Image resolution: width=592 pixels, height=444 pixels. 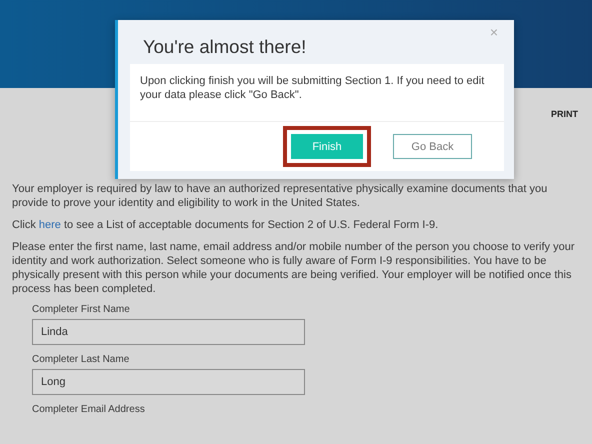 I want to click on field-label: Completer First Name, so click(x=81, y=309).